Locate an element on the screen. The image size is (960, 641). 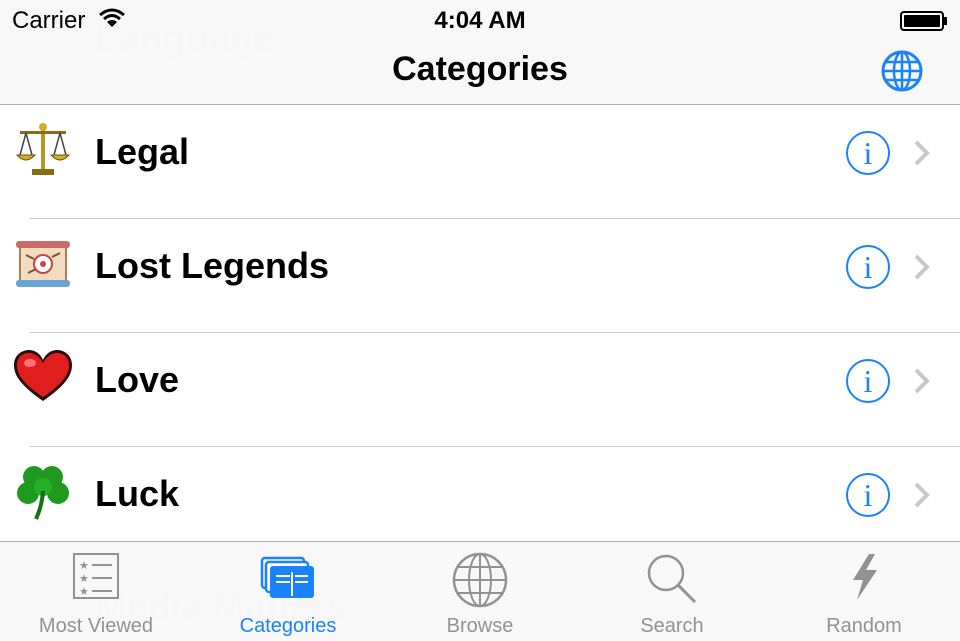
scroll-icon is located at coordinates (43, 264).